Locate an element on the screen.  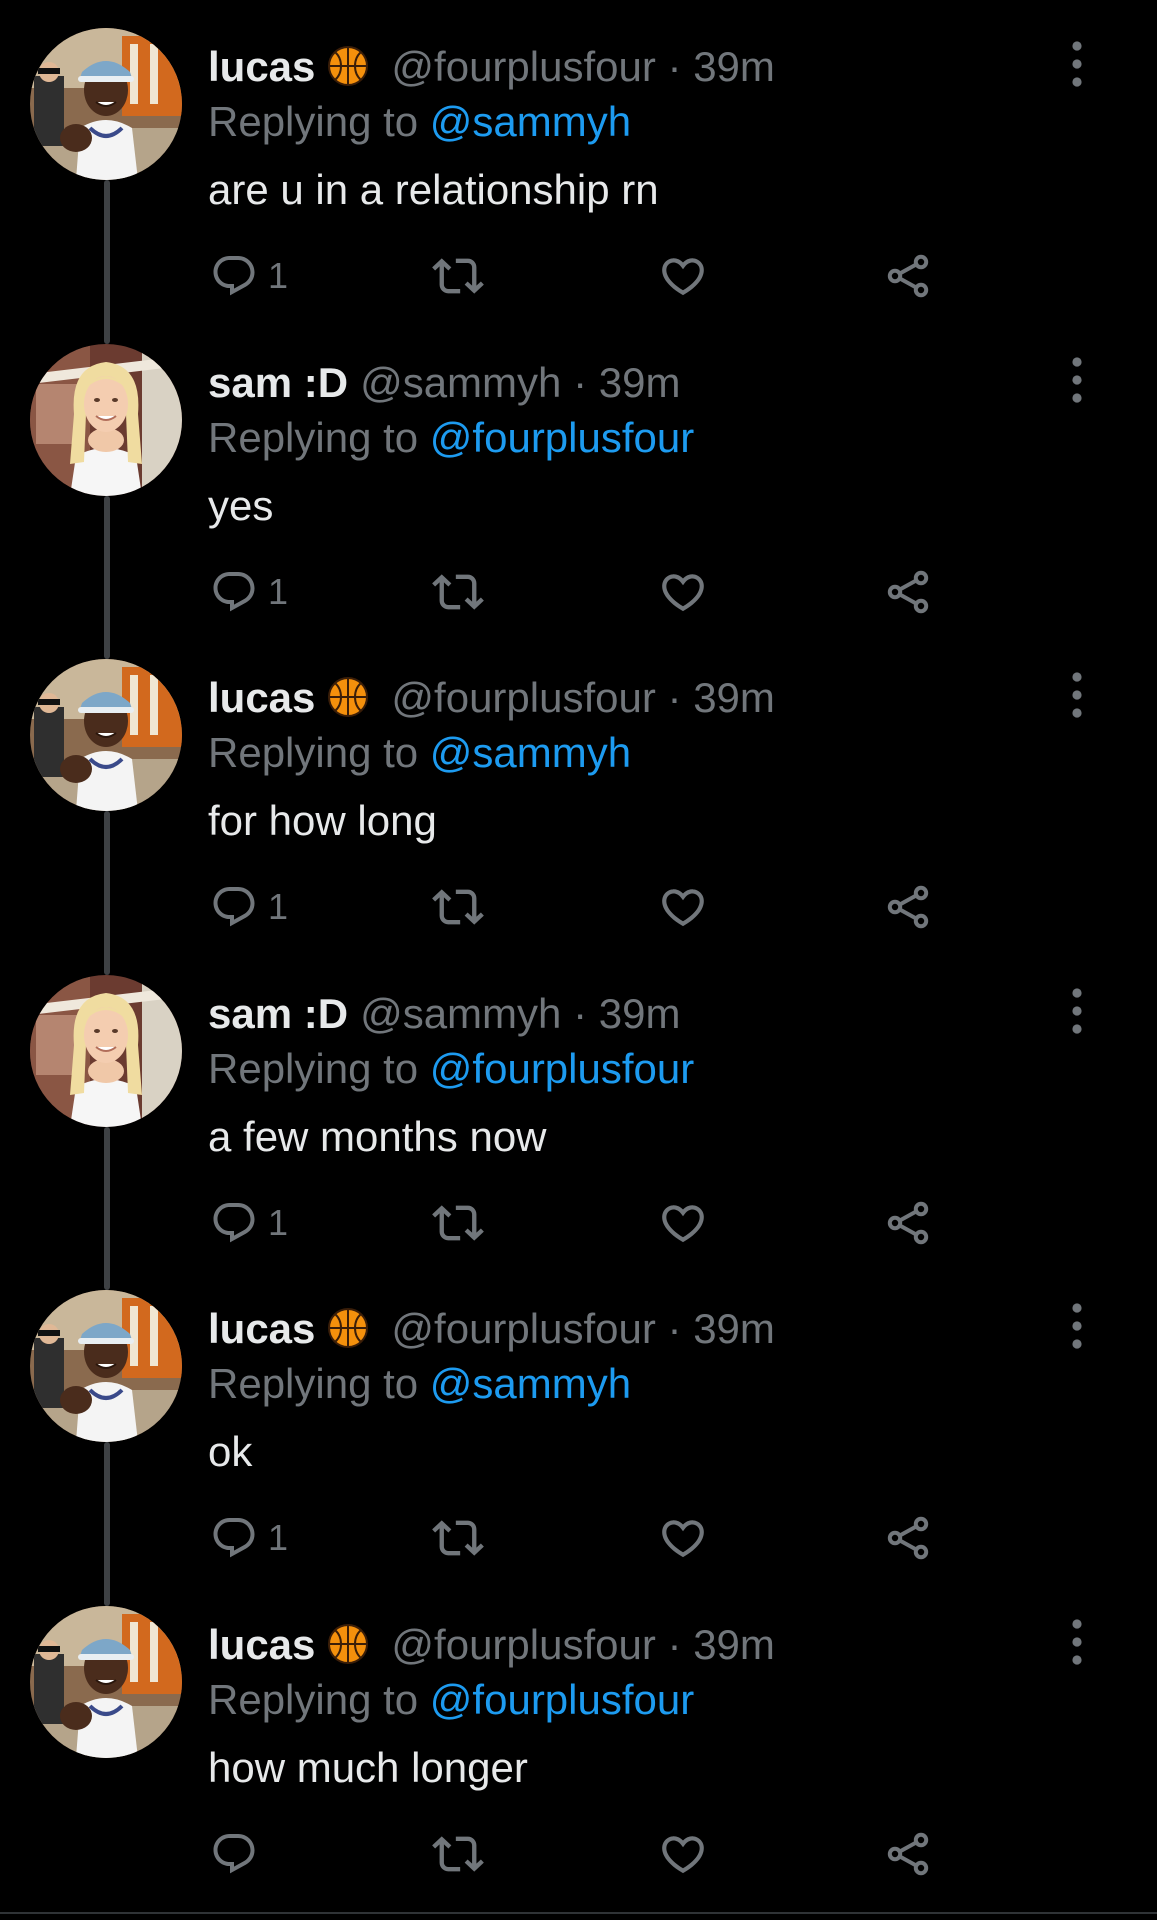
replying-to-line: Replying to @sammyh is located at coordinates (419, 1384).